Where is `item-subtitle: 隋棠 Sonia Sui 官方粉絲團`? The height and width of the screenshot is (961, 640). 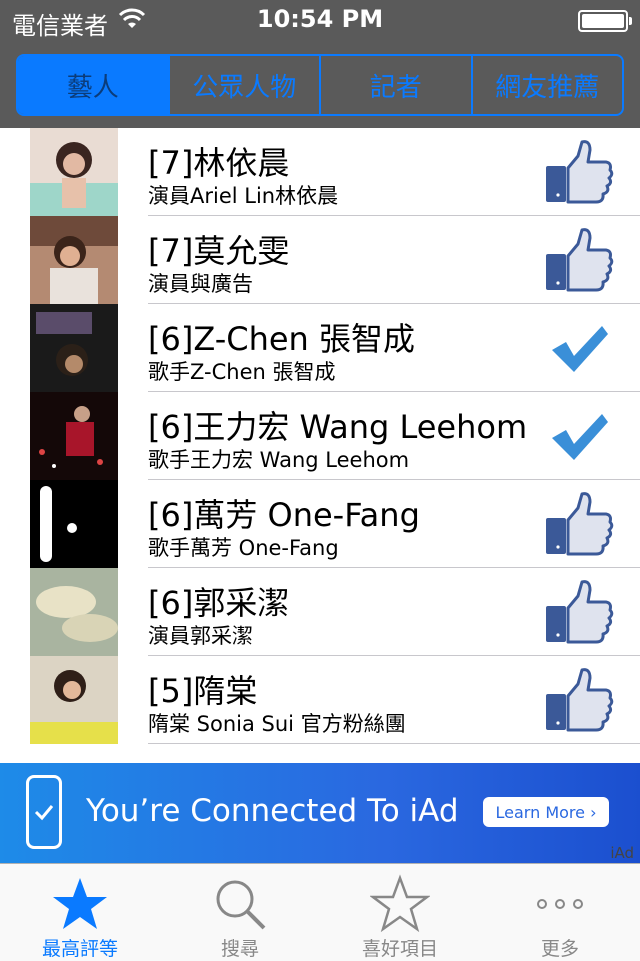 item-subtitle: 隋棠 Sonia Sui 官方粉絲團 is located at coordinates (277, 724).